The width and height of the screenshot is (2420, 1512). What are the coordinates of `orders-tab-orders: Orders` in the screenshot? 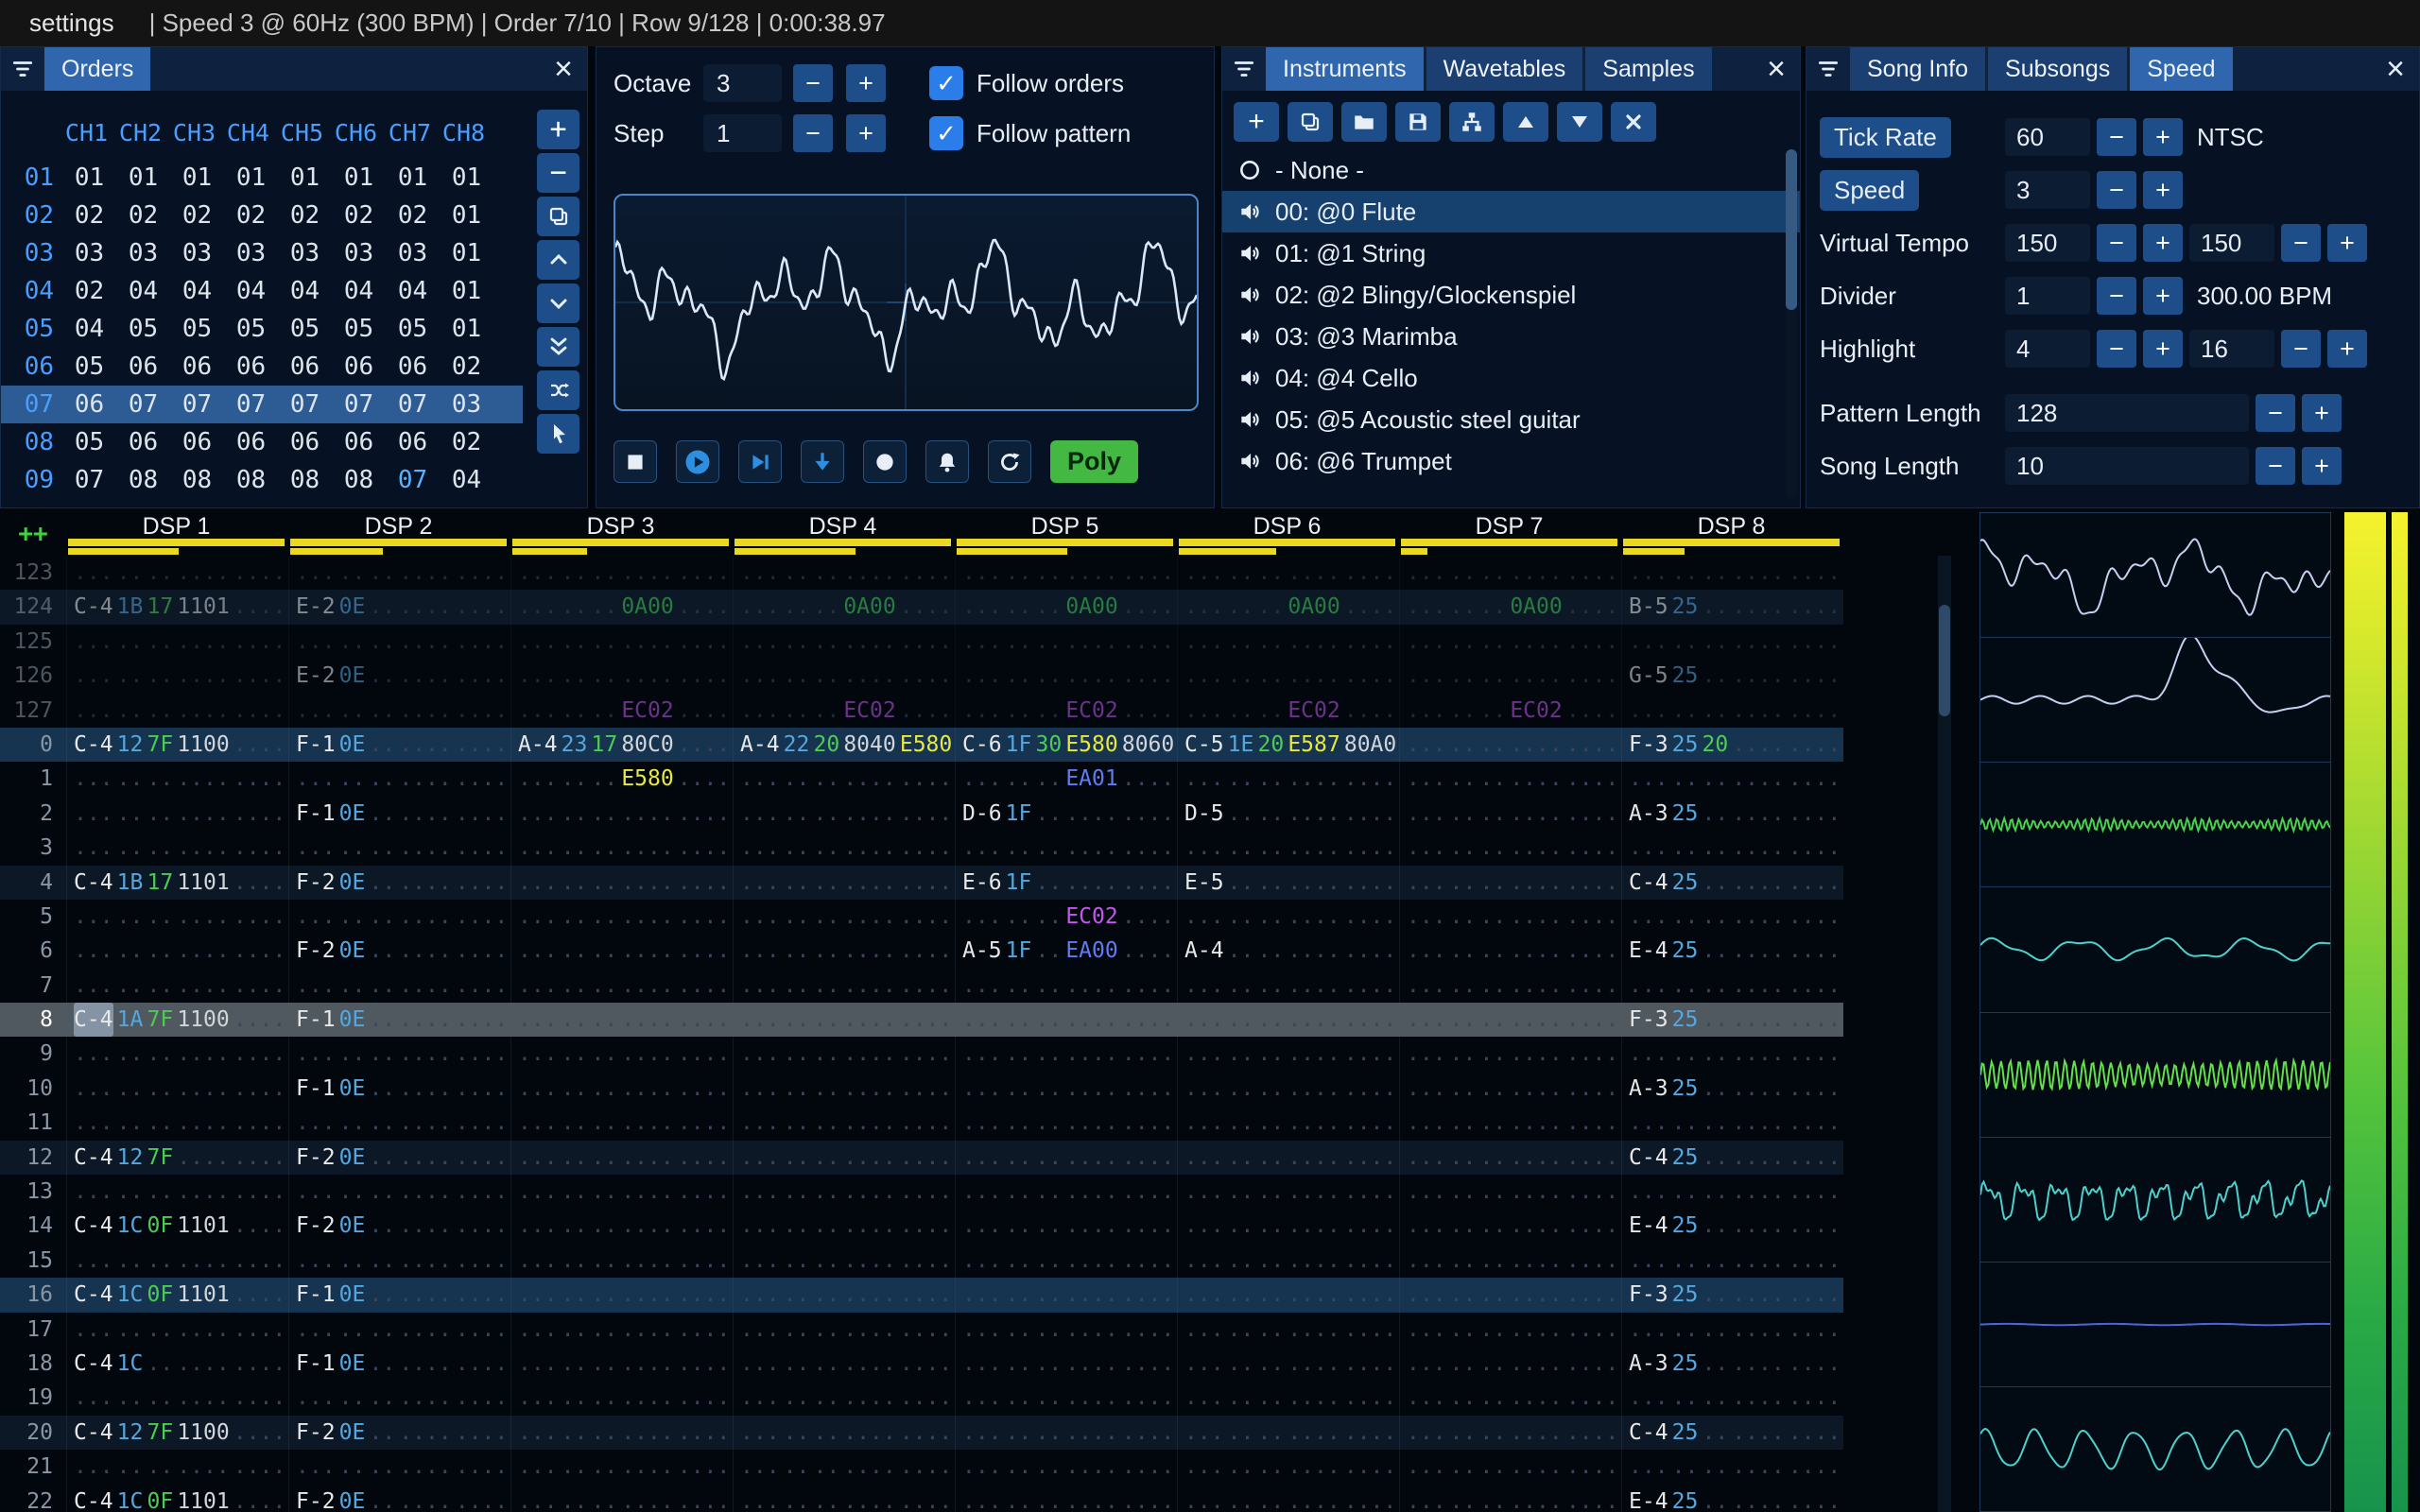 It's located at (97, 69).